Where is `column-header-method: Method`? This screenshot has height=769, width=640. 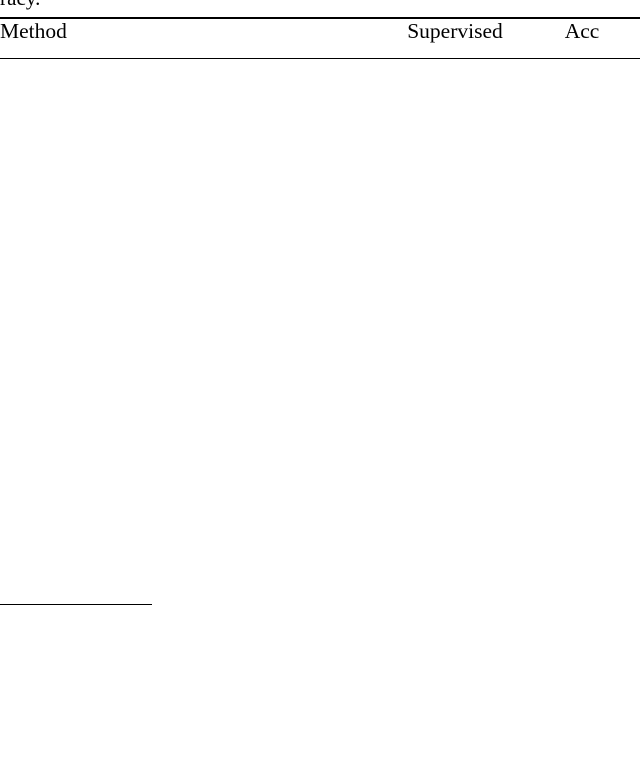
column-header-method: Method is located at coordinates (33, 31).